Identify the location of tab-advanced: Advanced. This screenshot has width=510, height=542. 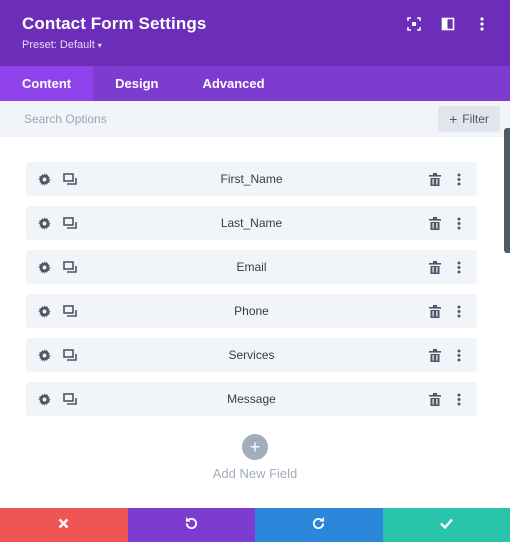
(233, 83).